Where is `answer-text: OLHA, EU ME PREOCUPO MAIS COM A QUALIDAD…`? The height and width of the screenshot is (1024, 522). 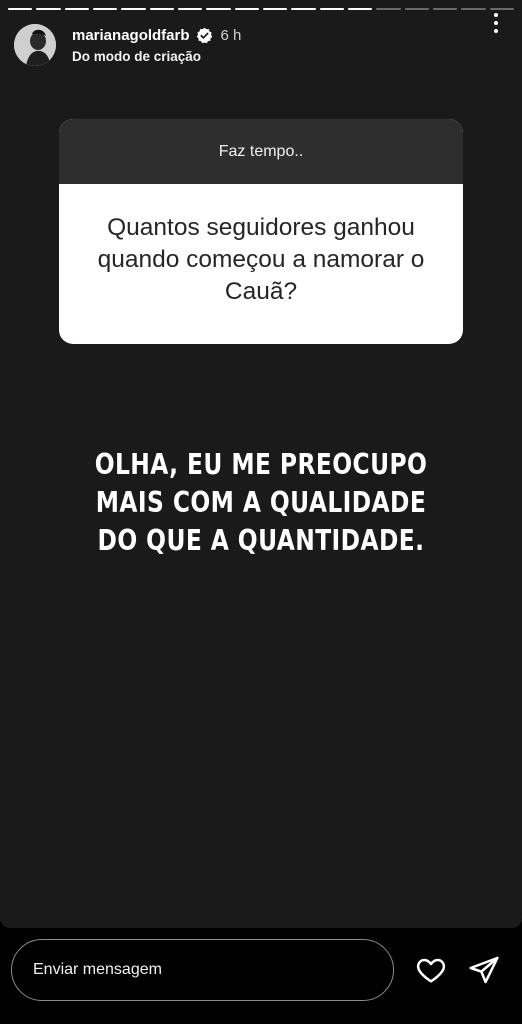
answer-text: OLHA, EU ME PREOCUPO MAIS COM A QUALIDAD… is located at coordinates (261, 503).